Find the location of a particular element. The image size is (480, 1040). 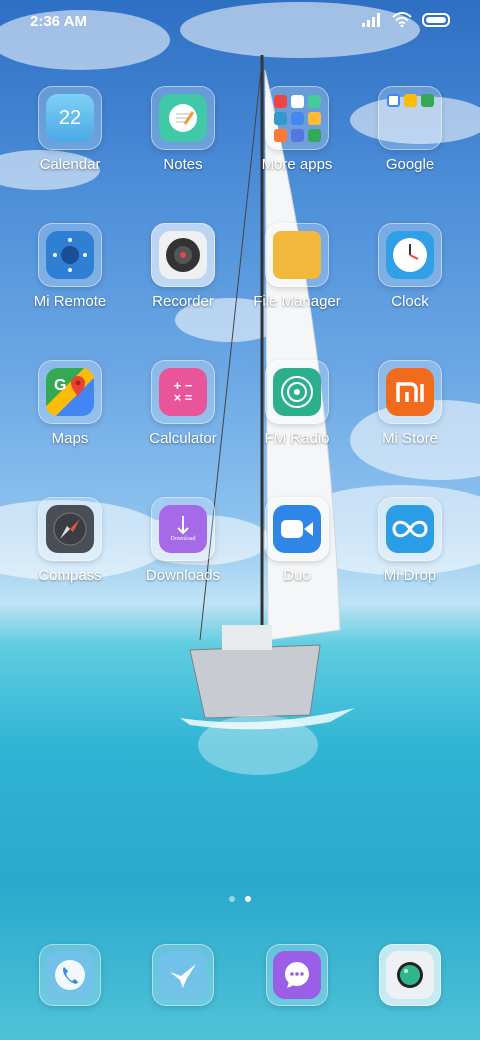

app-label: Mi Store is located at coordinates (410, 438).